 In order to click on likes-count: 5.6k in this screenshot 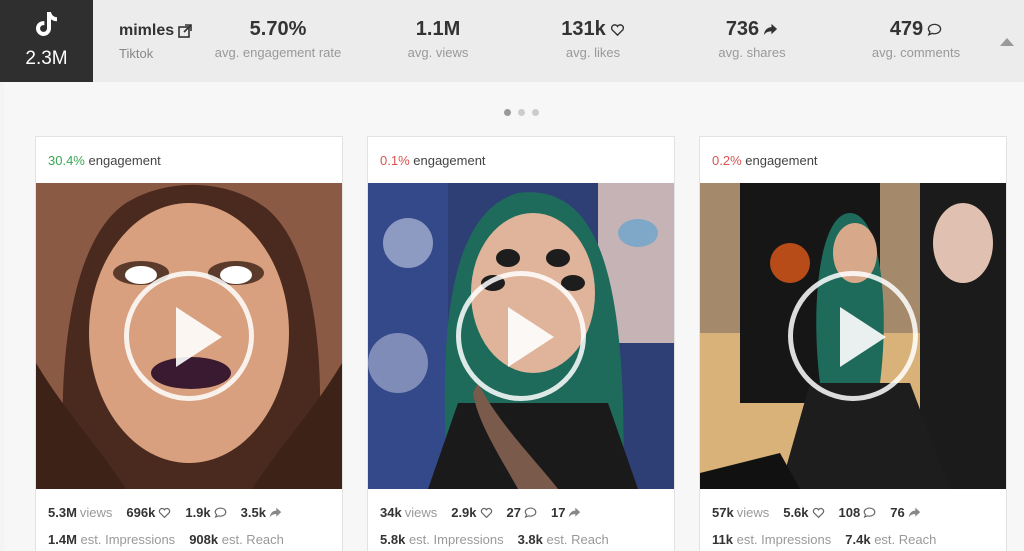, I will do `click(796, 512)`.